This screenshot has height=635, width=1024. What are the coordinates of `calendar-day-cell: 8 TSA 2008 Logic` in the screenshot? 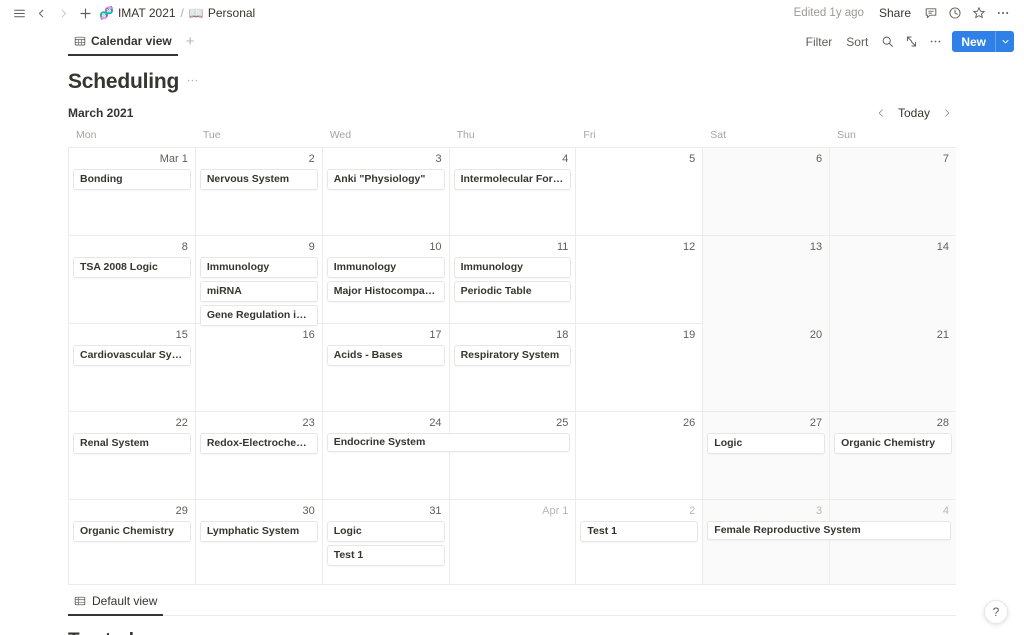 It's located at (131, 281).